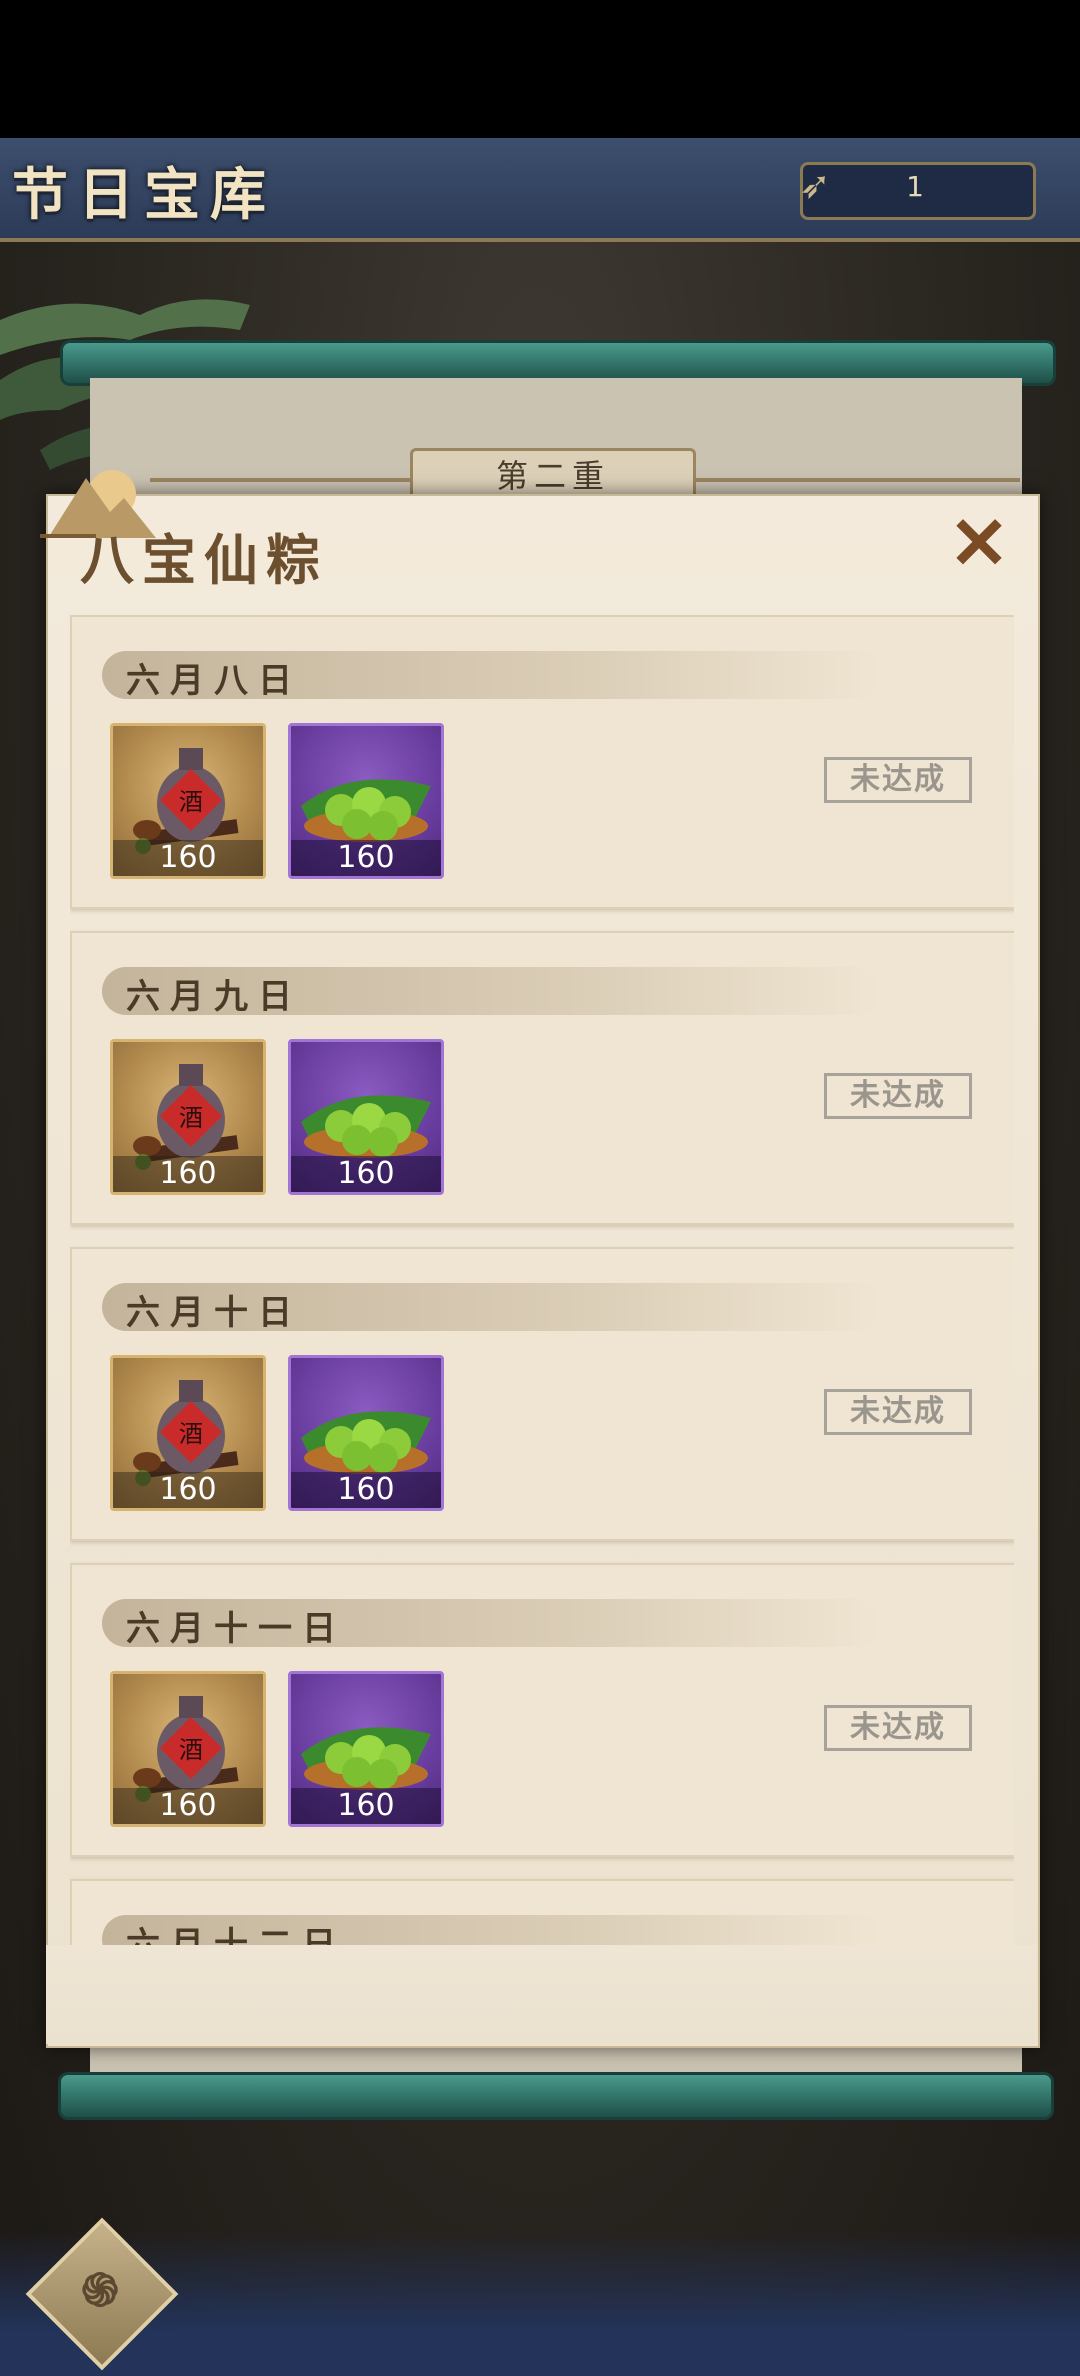  Describe the element at coordinates (542, 1912) in the screenshot. I see `reward-card: 六月十二日` at that location.